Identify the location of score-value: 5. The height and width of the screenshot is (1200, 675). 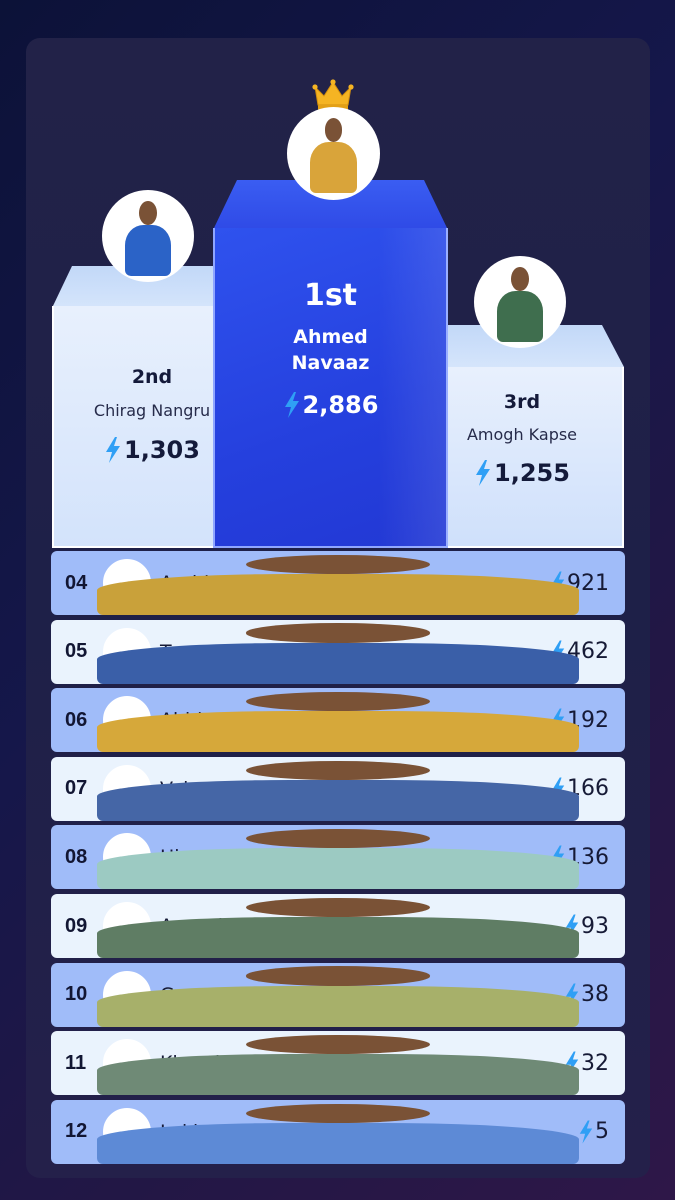
(602, 1132).